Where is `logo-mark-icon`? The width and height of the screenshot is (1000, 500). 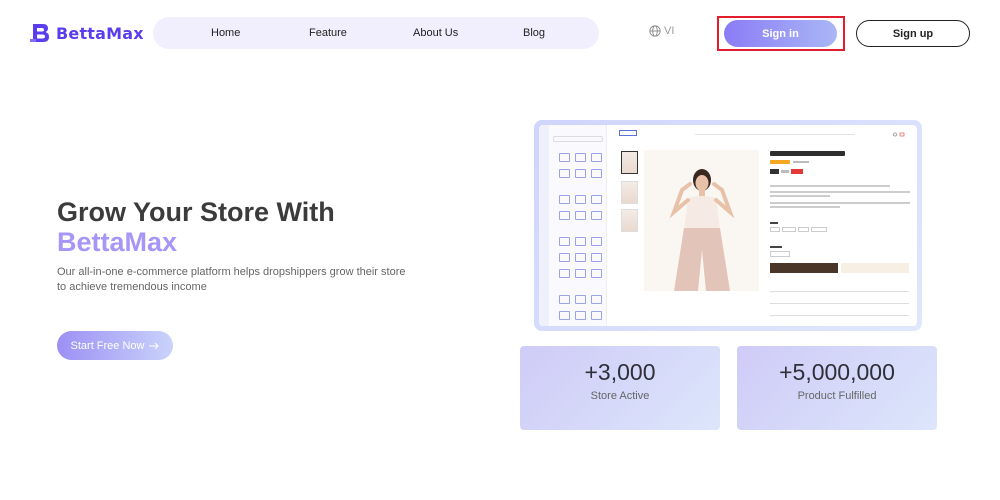
logo-mark-icon is located at coordinates (41, 33).